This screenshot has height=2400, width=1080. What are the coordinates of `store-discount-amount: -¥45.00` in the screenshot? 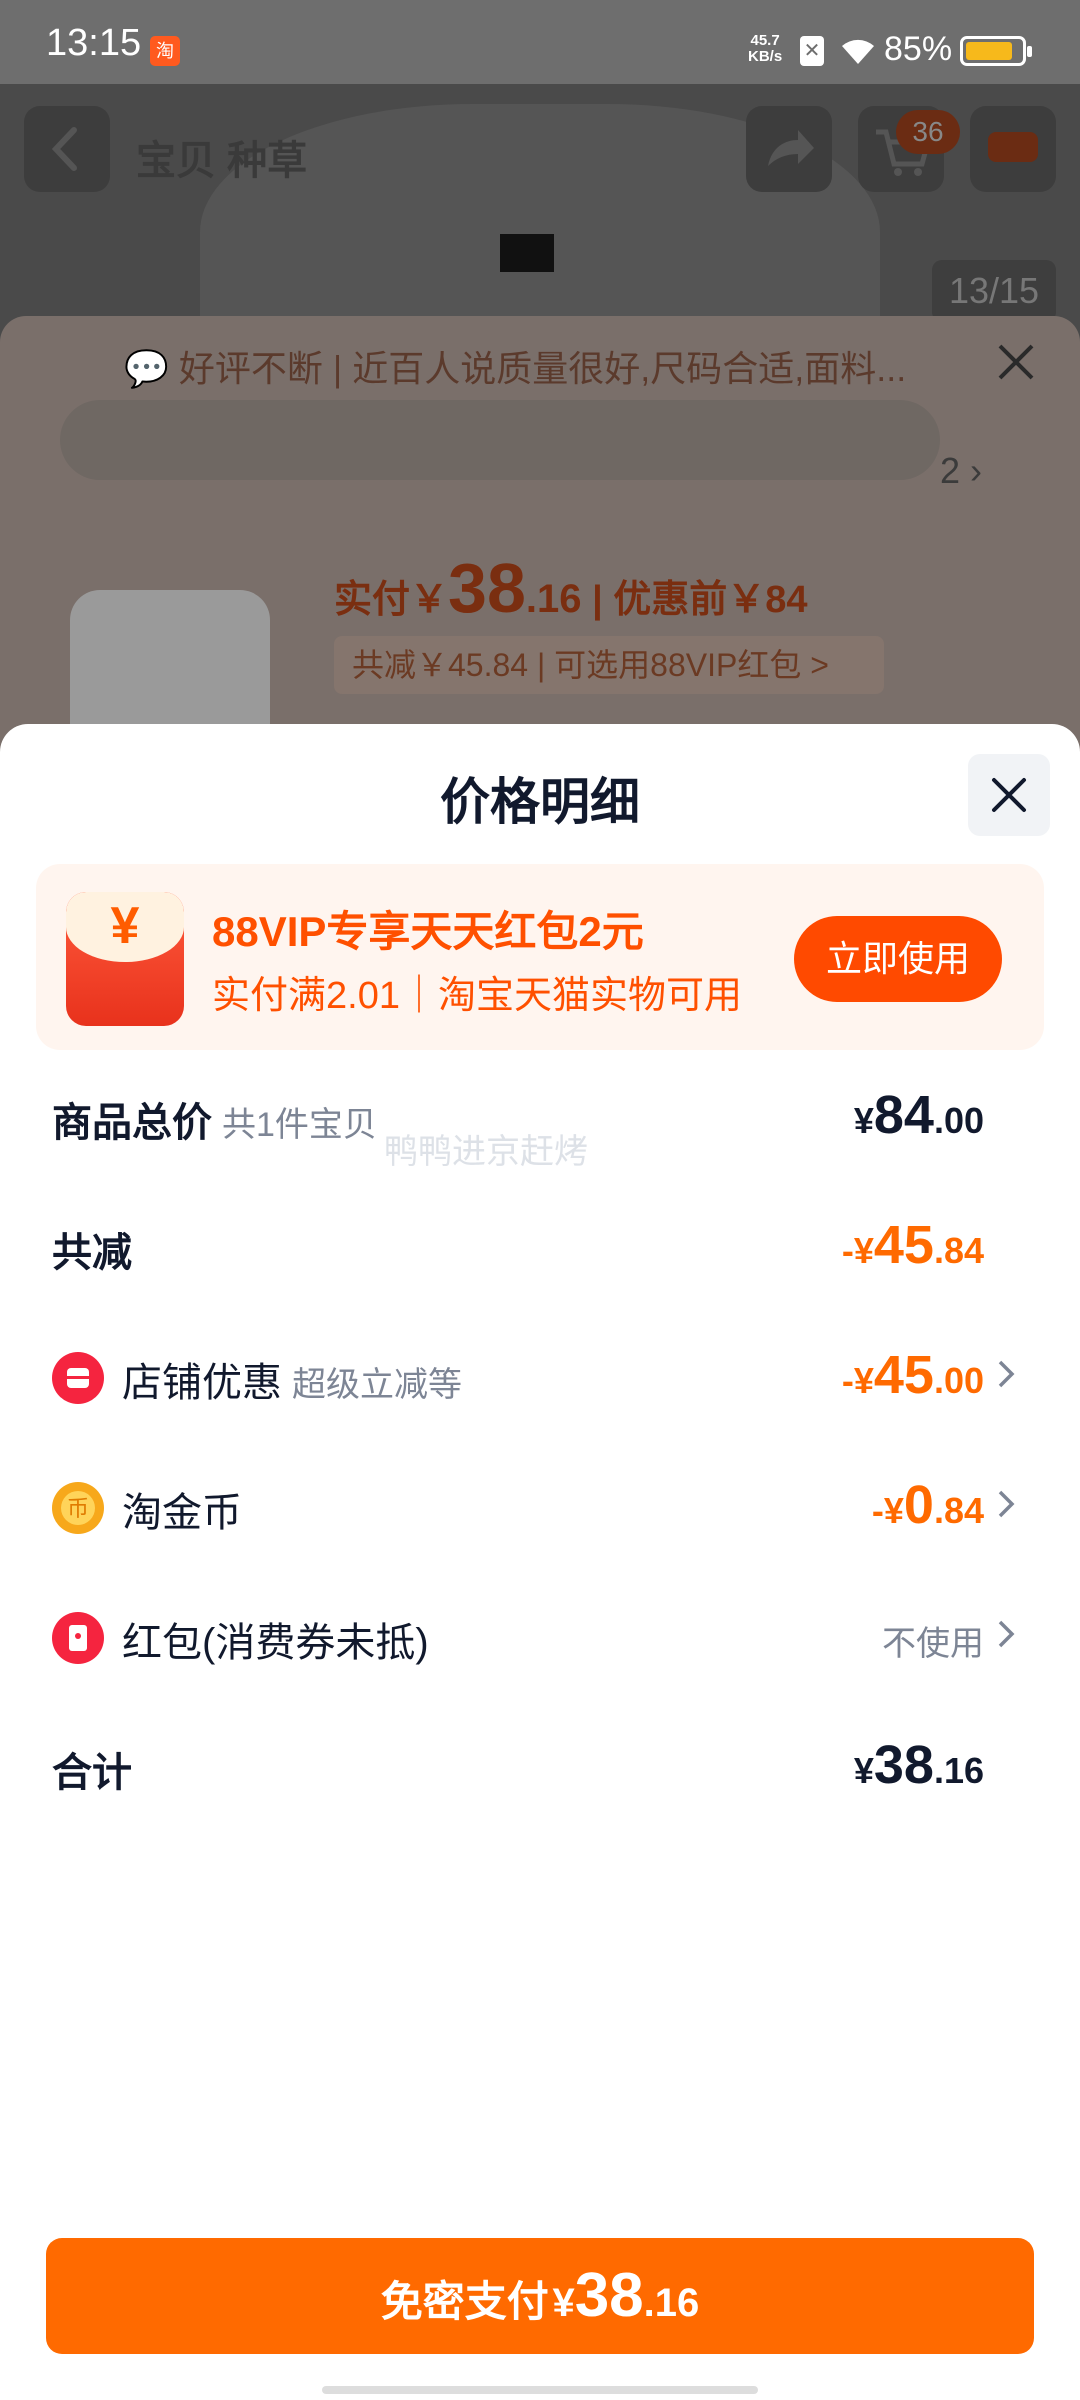 It's located at (913, 1375).